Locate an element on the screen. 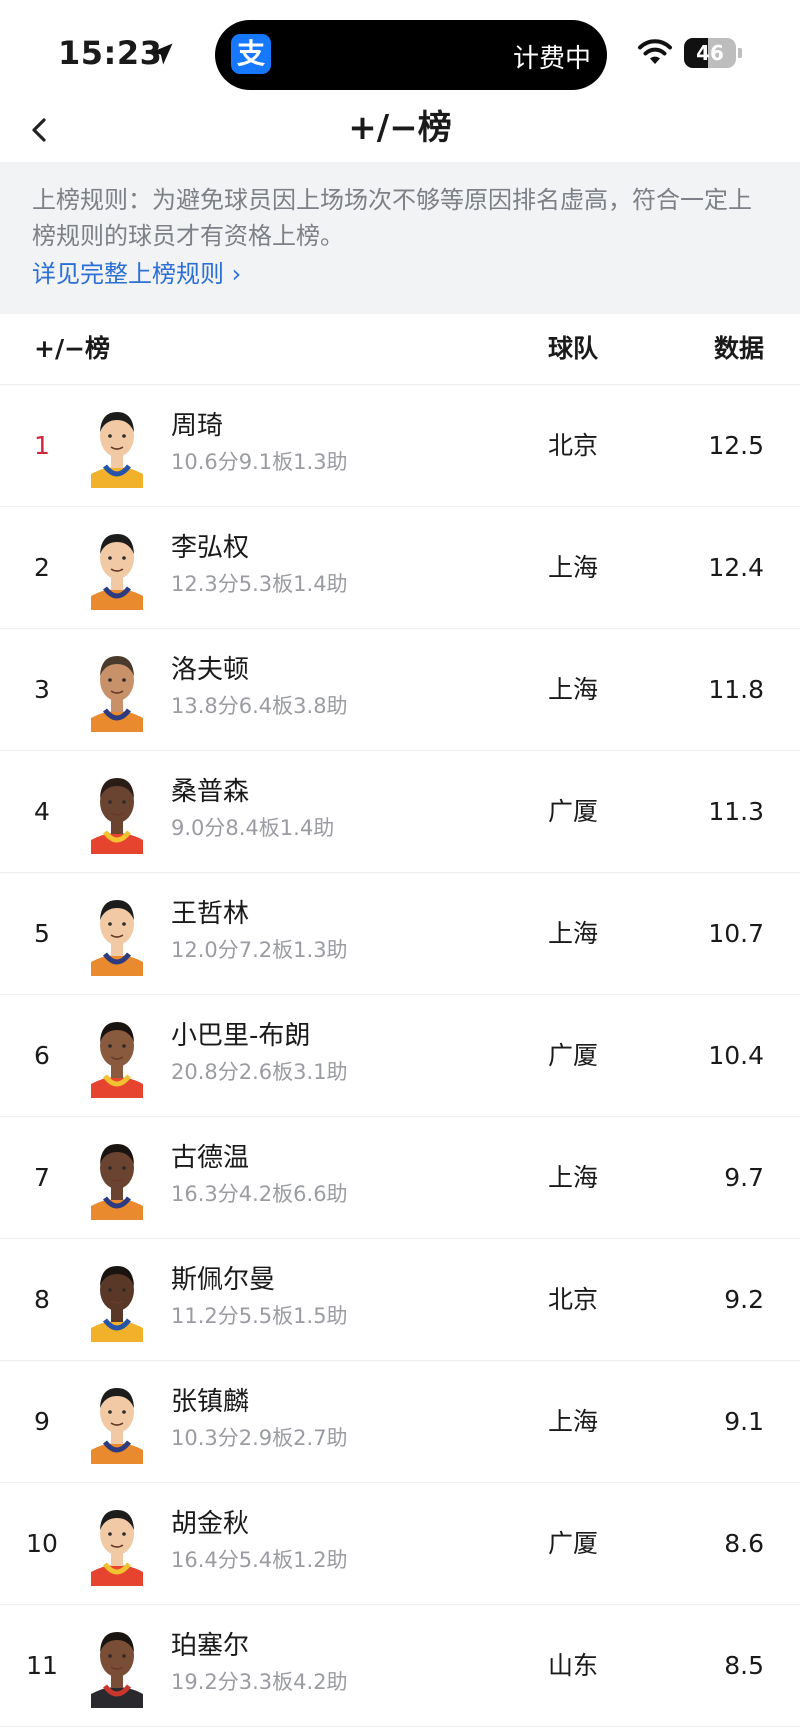 The height and width of the screenshot is (1734, 800). back-button is located at coordinates (42, 130).